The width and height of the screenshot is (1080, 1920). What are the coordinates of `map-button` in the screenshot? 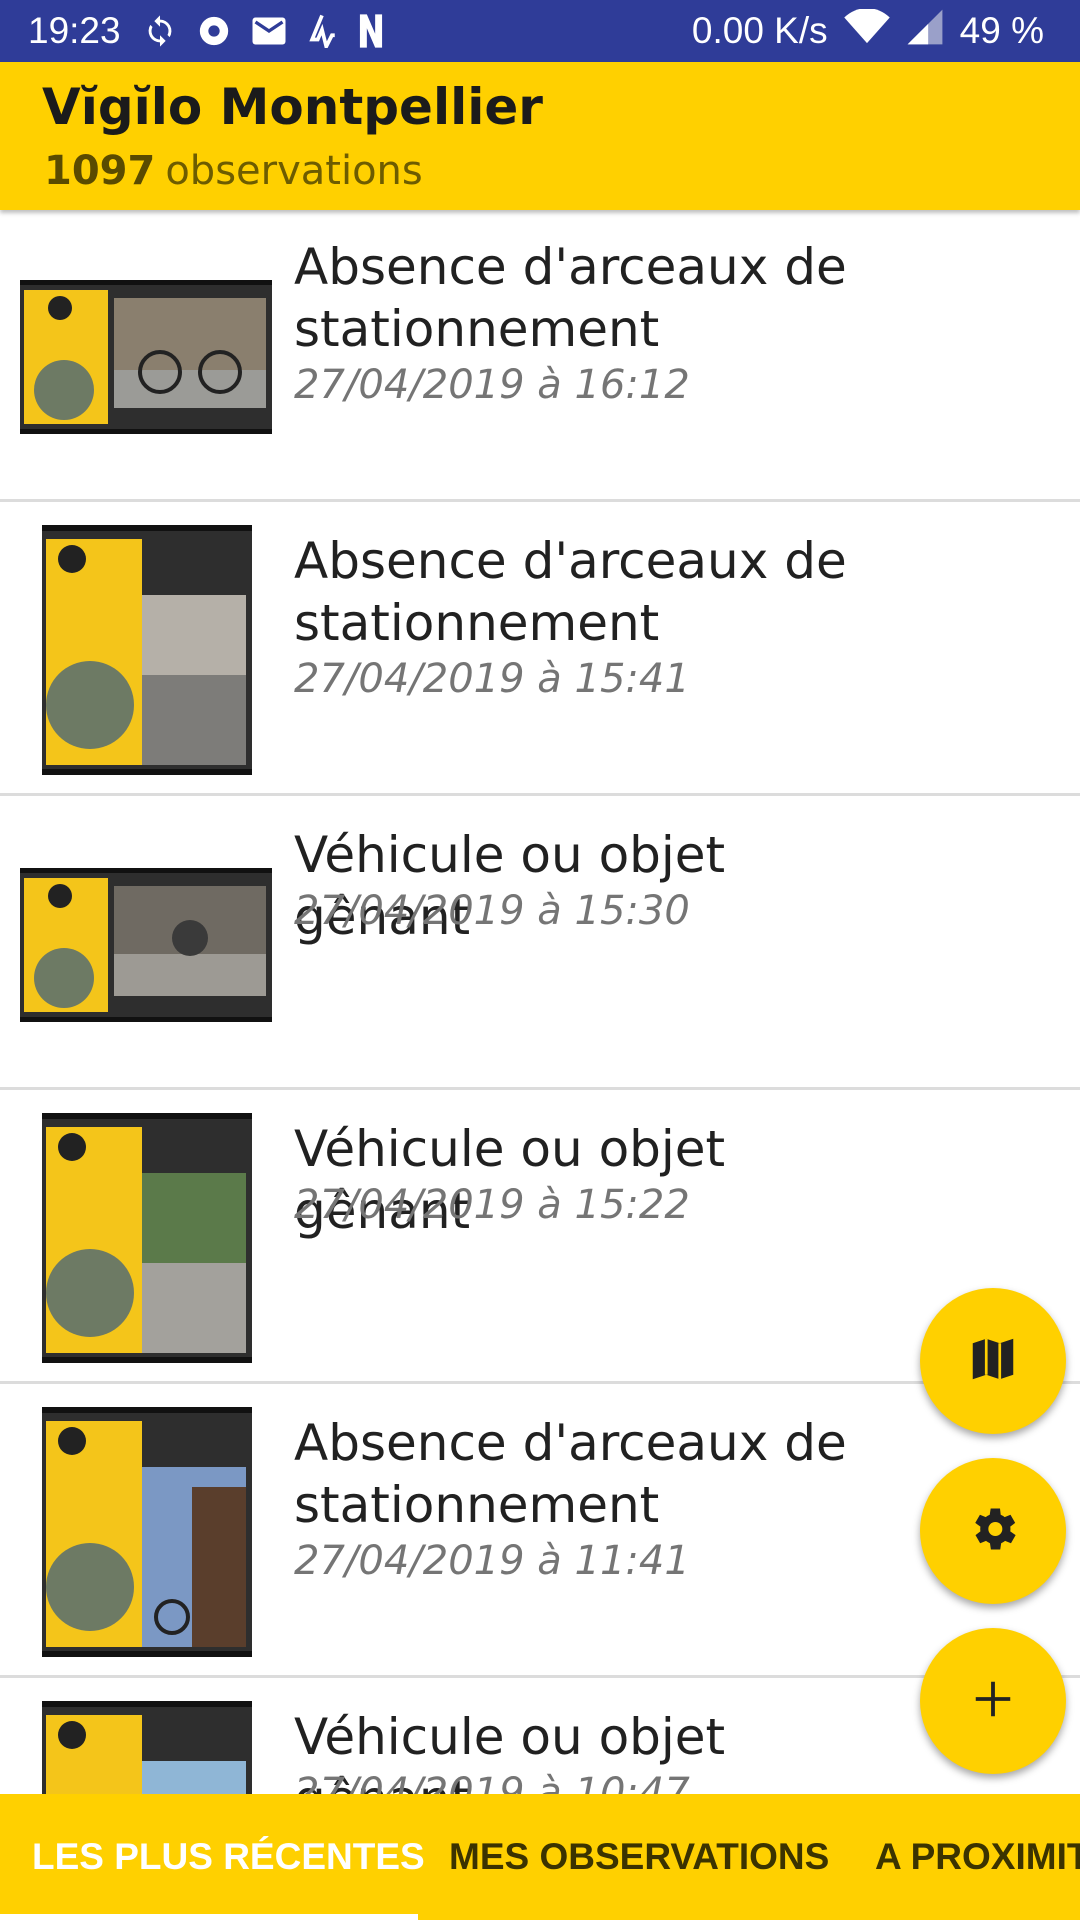 It's located at (993, 1361).